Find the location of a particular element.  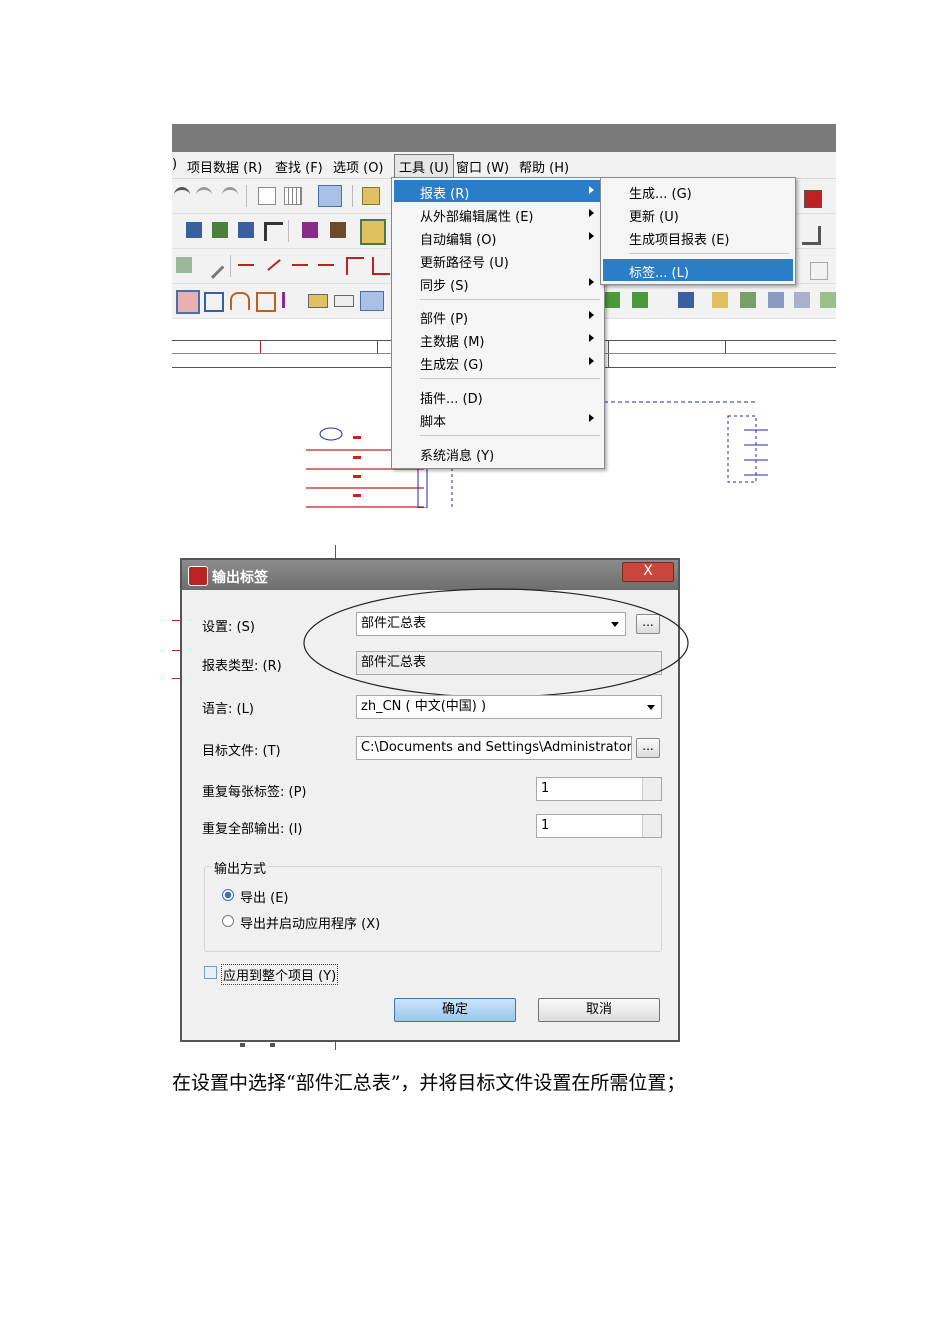

symbol-icon is located at coordinates (188, 302).